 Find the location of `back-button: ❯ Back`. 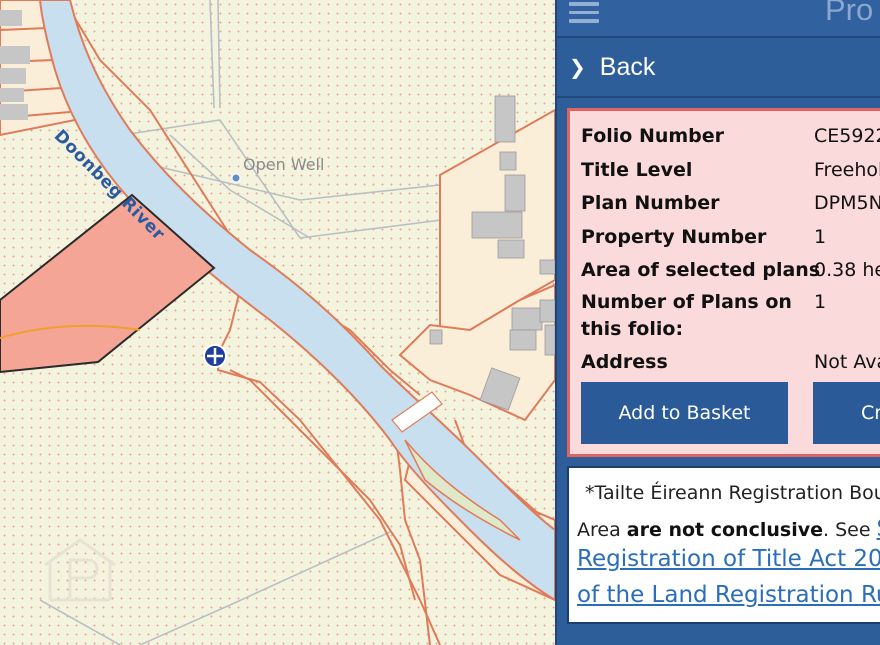

back-button: ❯ Back is located at coordinates (718, 68).